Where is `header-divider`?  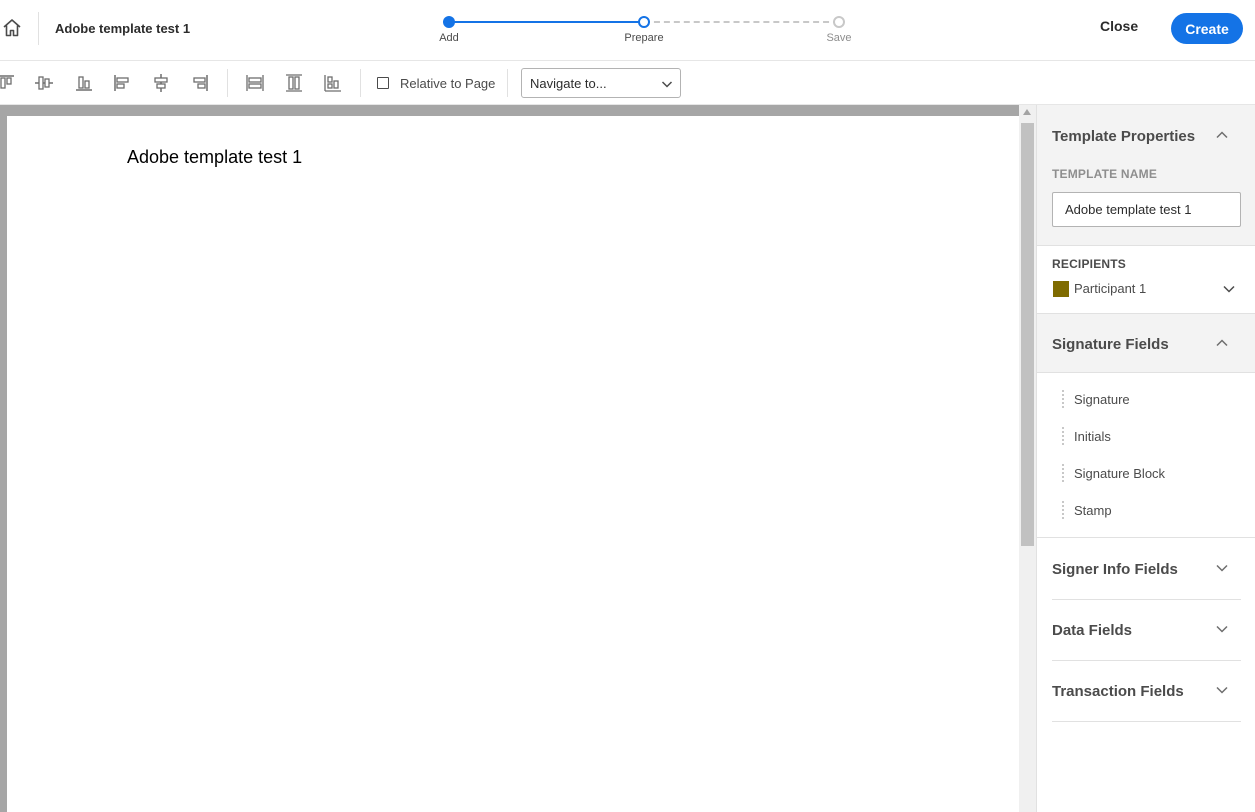
header-divider is located at coordinates (38, 28).